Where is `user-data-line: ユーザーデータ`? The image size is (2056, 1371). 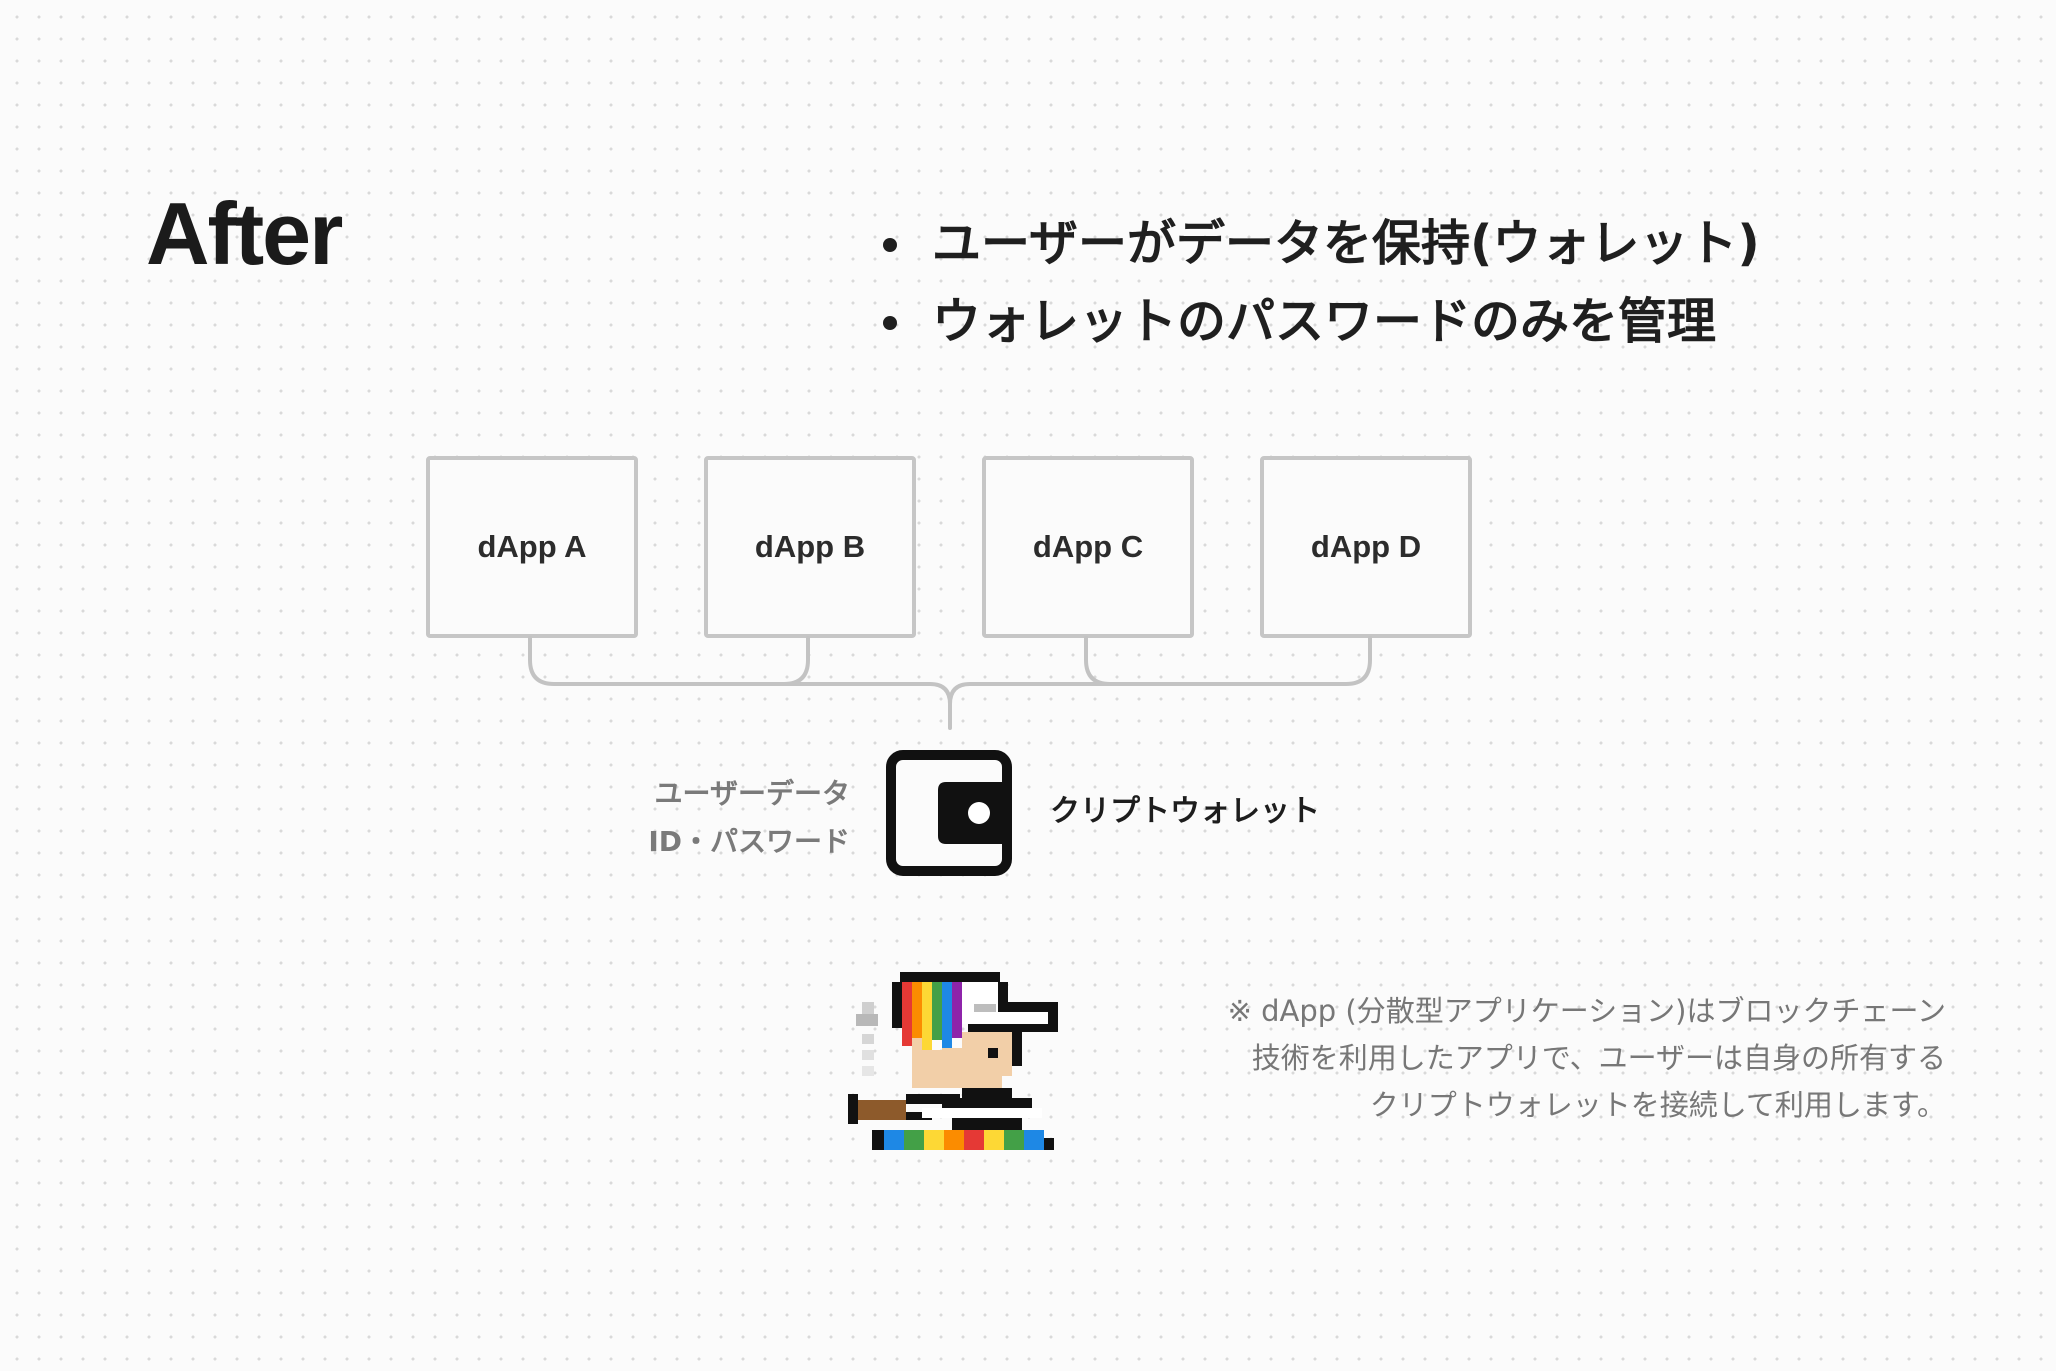 user-data-line: ユーザーデータ is located at coordinates (752, 793).